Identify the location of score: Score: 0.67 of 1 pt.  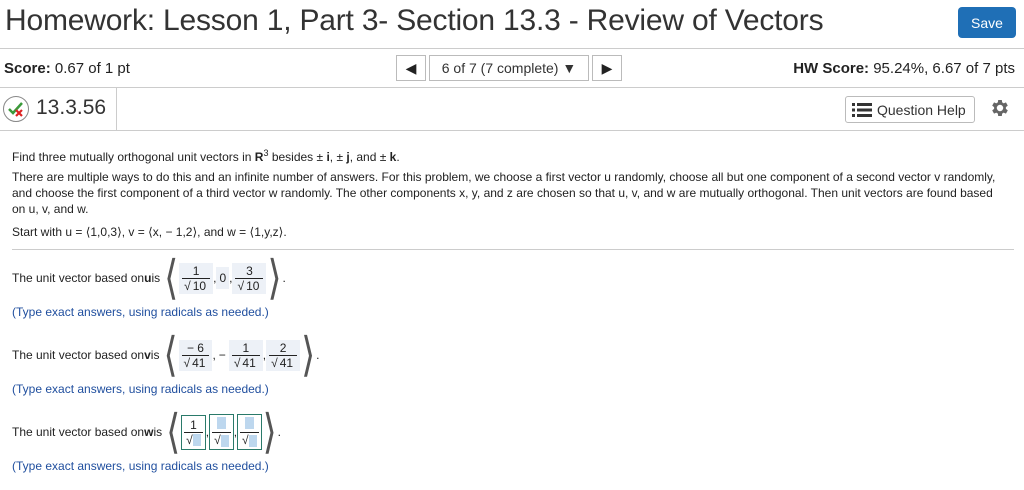
(67, 68).